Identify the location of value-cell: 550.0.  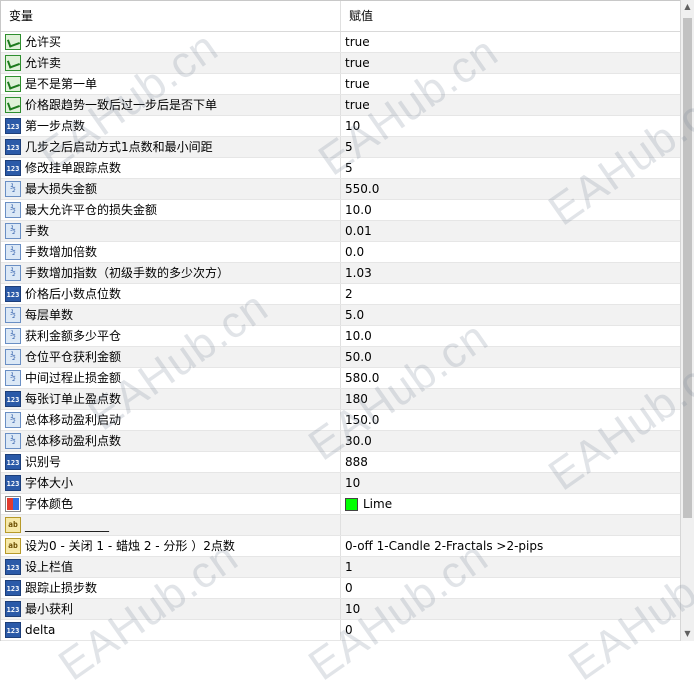
(510, 189).